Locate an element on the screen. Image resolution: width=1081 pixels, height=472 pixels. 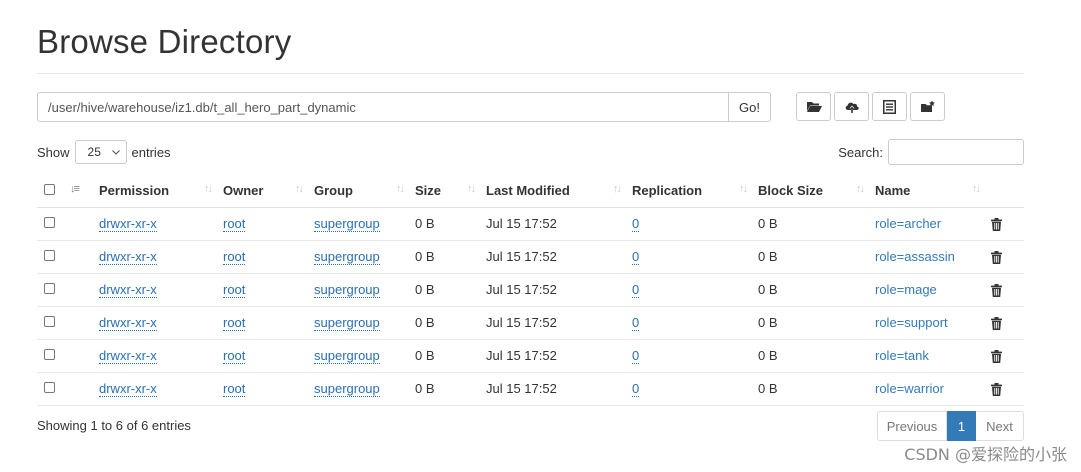
entries-select-value: 25 is located at coordinates (94, 152).